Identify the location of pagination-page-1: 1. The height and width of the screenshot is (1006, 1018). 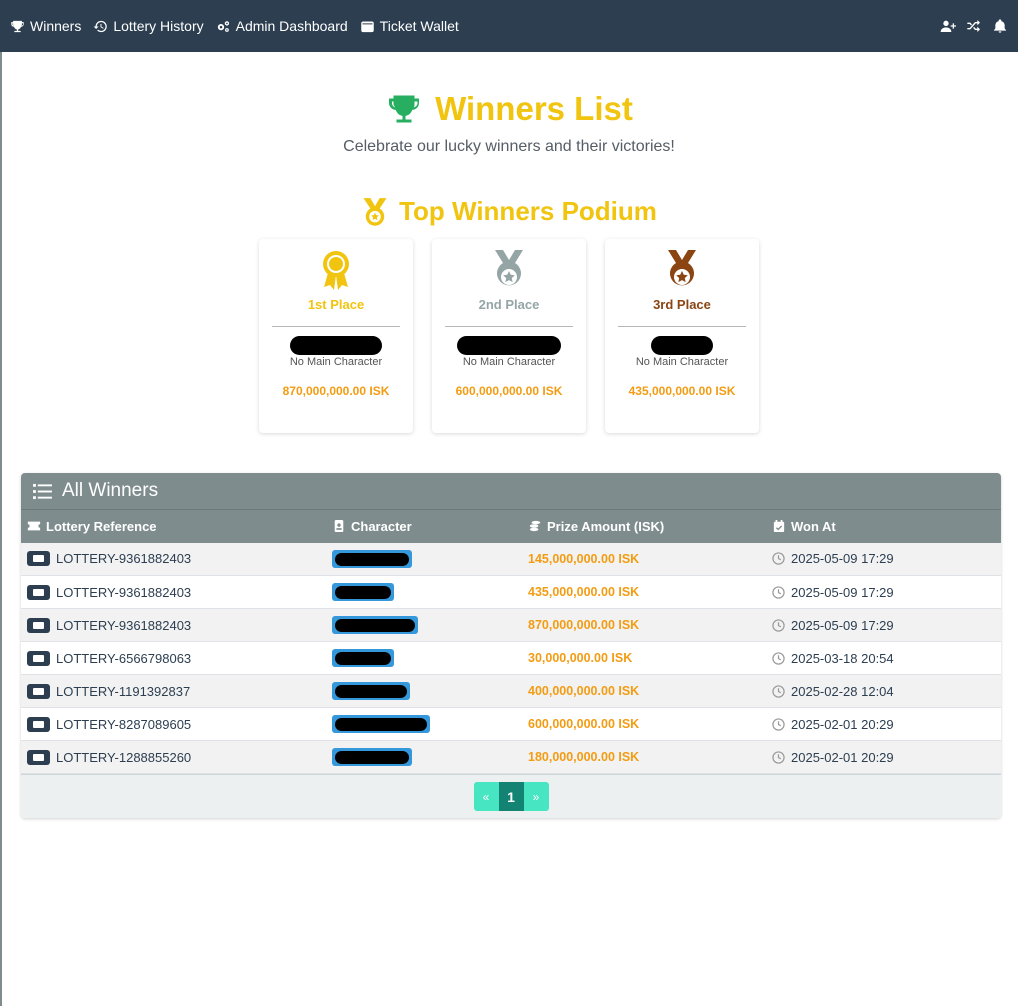
(511, 796).